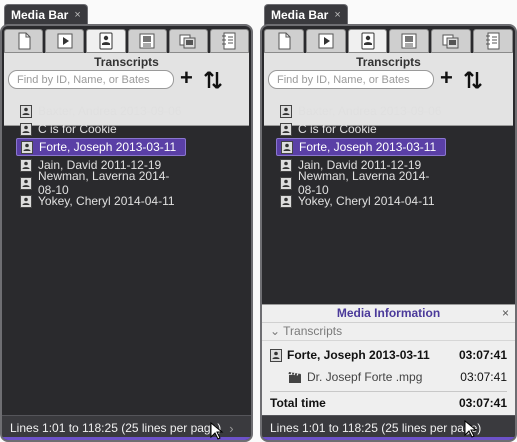 The image size is (517, 442). Describe the element at coordinates (358, 355) in the screenshot. I see `transcript-name: Forte, Joseph 2013-03-11` at that location.